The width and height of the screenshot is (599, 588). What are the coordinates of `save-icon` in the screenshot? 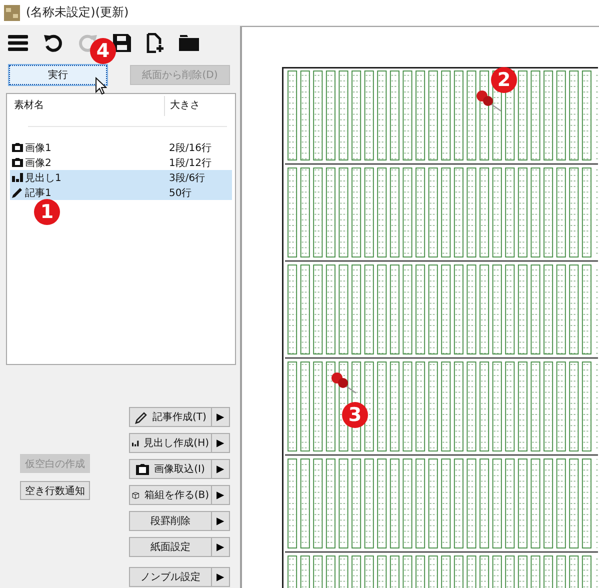 It's located at (122, 43).